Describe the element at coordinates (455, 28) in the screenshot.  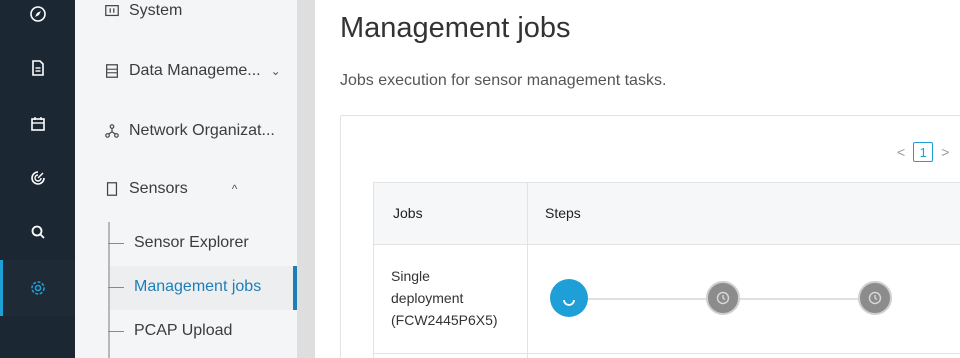
I see `page-title: Management jobs` at that location.